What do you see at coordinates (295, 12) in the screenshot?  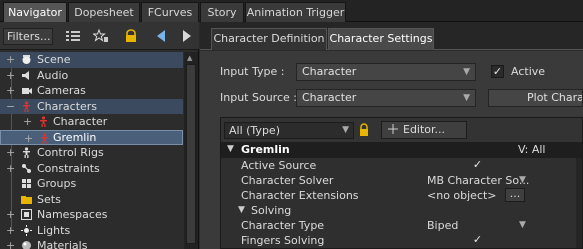 I see `tab-animation-trigger: Animation Trigger` at bounding box center [295, 12].